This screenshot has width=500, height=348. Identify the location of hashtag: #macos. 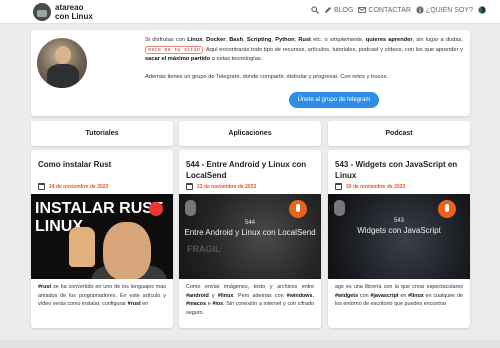
(196, 304).